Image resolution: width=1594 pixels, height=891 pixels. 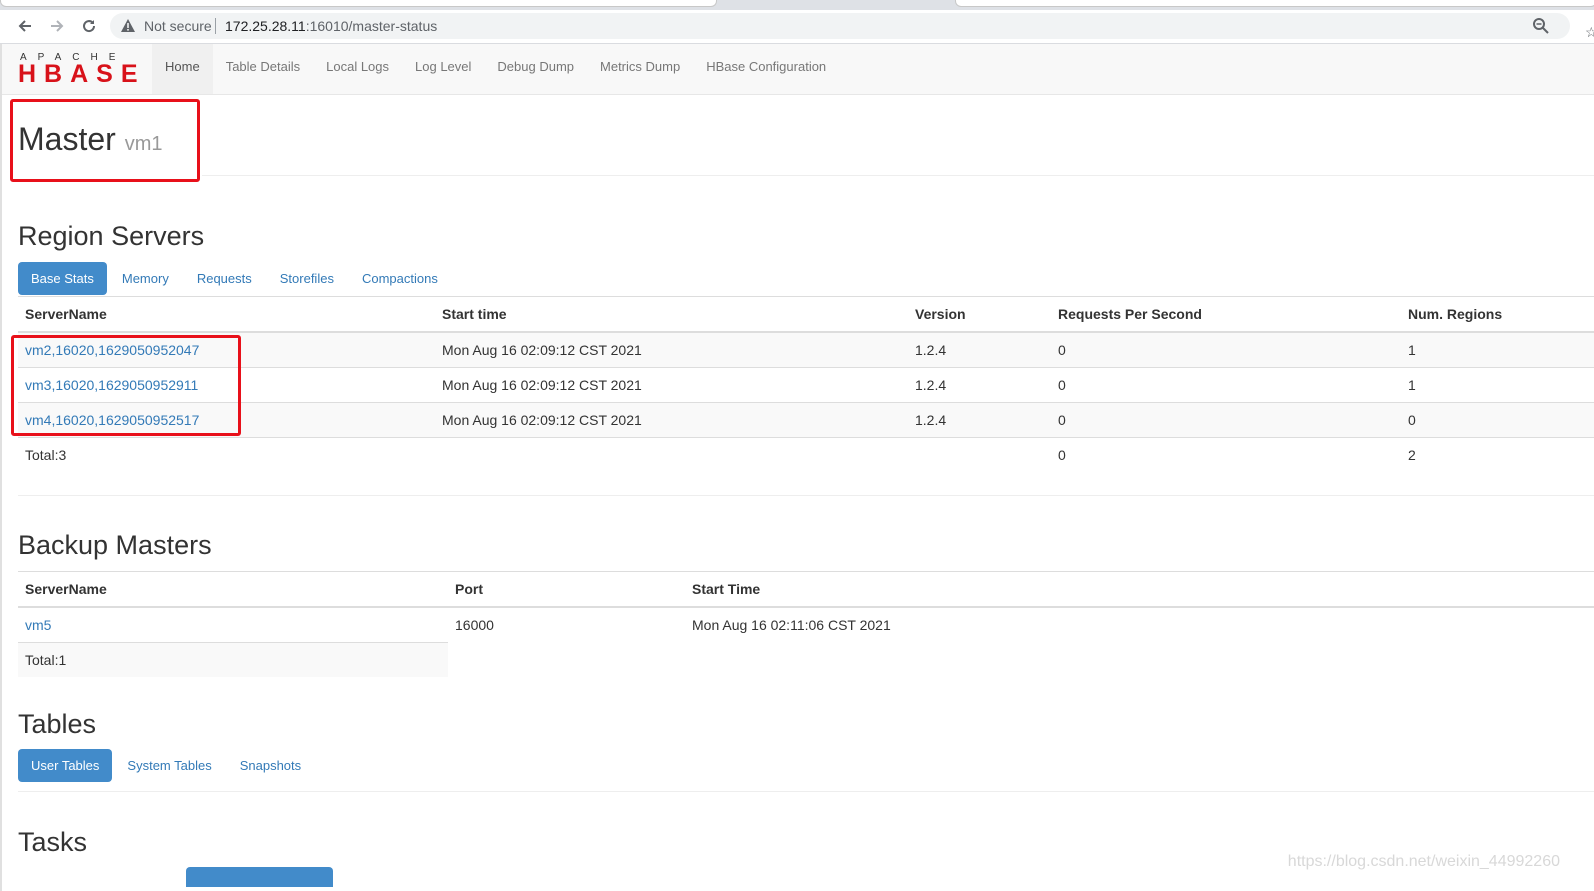 I want to click on table-header-row: ServerName Port Start Time, so click(x=806, y=589).